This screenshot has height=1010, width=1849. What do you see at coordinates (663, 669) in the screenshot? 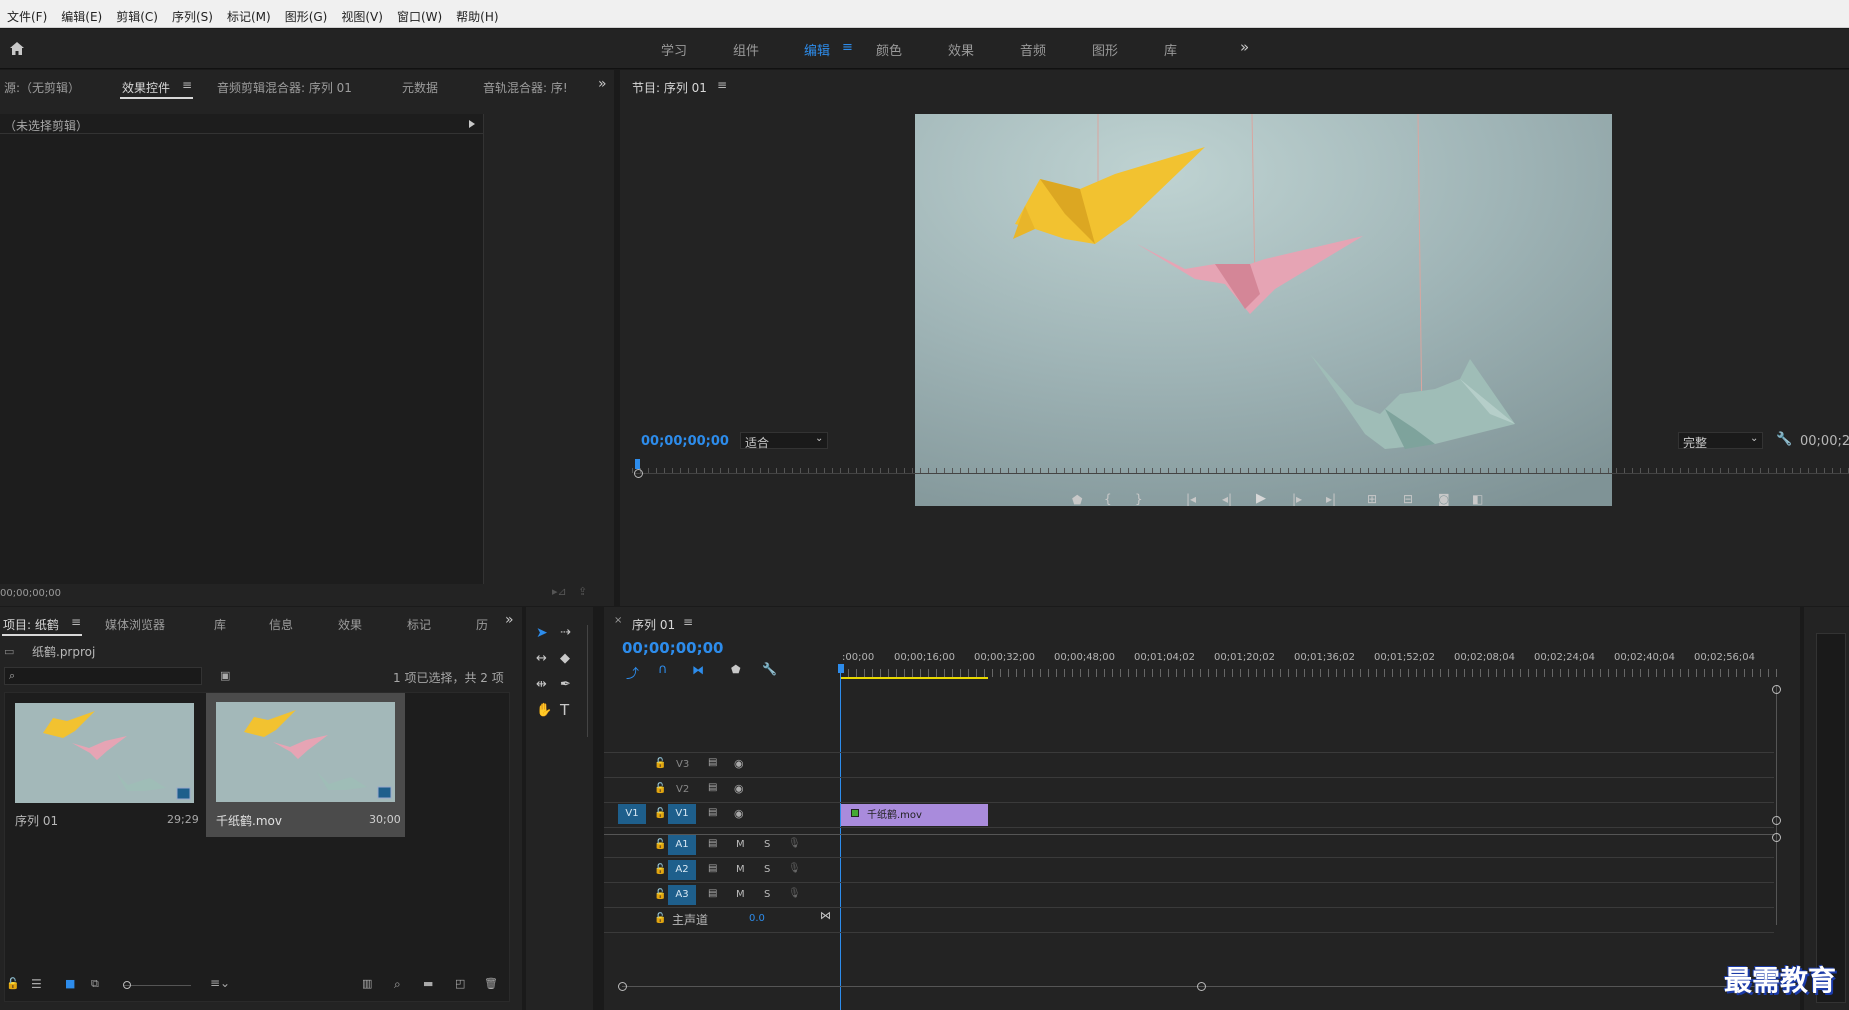
I see `snap-icon: ∩` at bounding box center [663, 669].